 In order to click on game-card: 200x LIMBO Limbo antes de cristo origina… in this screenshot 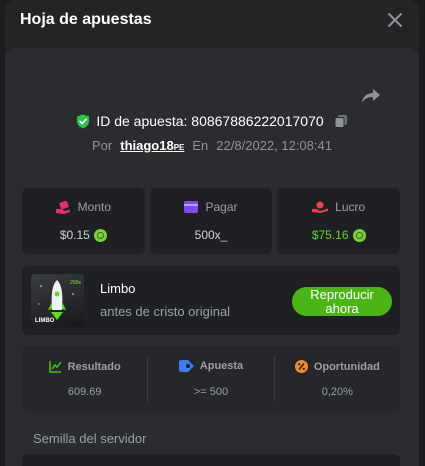, I will do `click(211, 300)`.